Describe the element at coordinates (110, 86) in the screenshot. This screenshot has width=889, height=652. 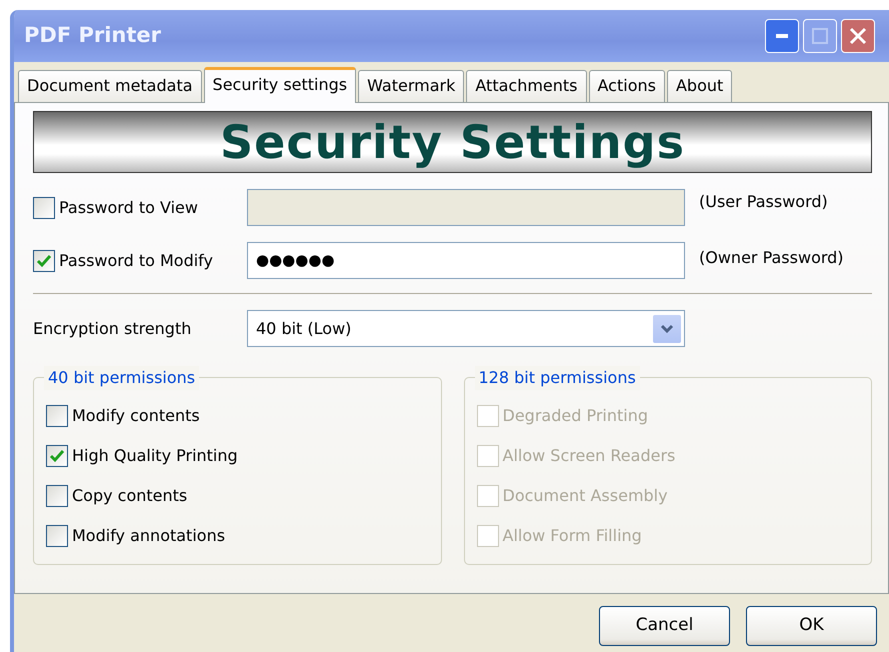
I see `tab: Document metadata` at that location.